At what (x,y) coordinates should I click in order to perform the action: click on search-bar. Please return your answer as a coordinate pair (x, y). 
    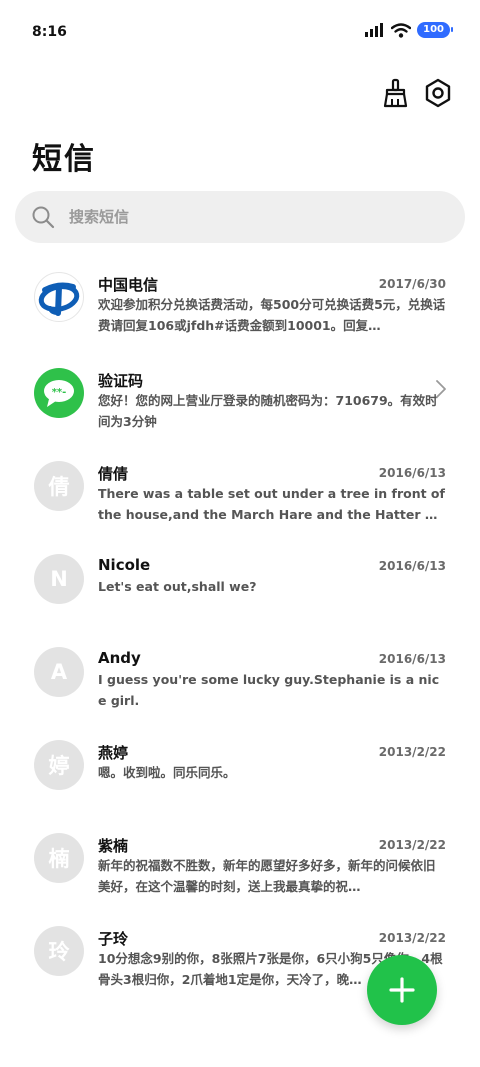
    Looking at the image, I should click on (240, 217).